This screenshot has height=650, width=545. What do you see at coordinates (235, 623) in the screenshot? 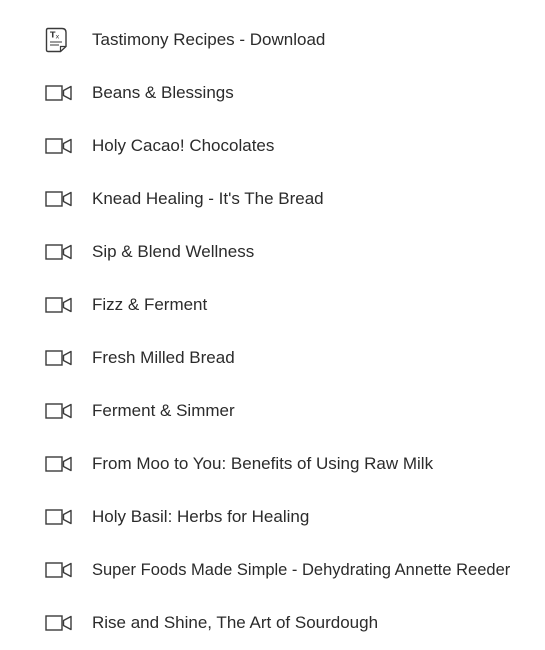
I see `lesson-title: Rise and Shine, The Art of Sourdough` at bounding box center [235, 623].